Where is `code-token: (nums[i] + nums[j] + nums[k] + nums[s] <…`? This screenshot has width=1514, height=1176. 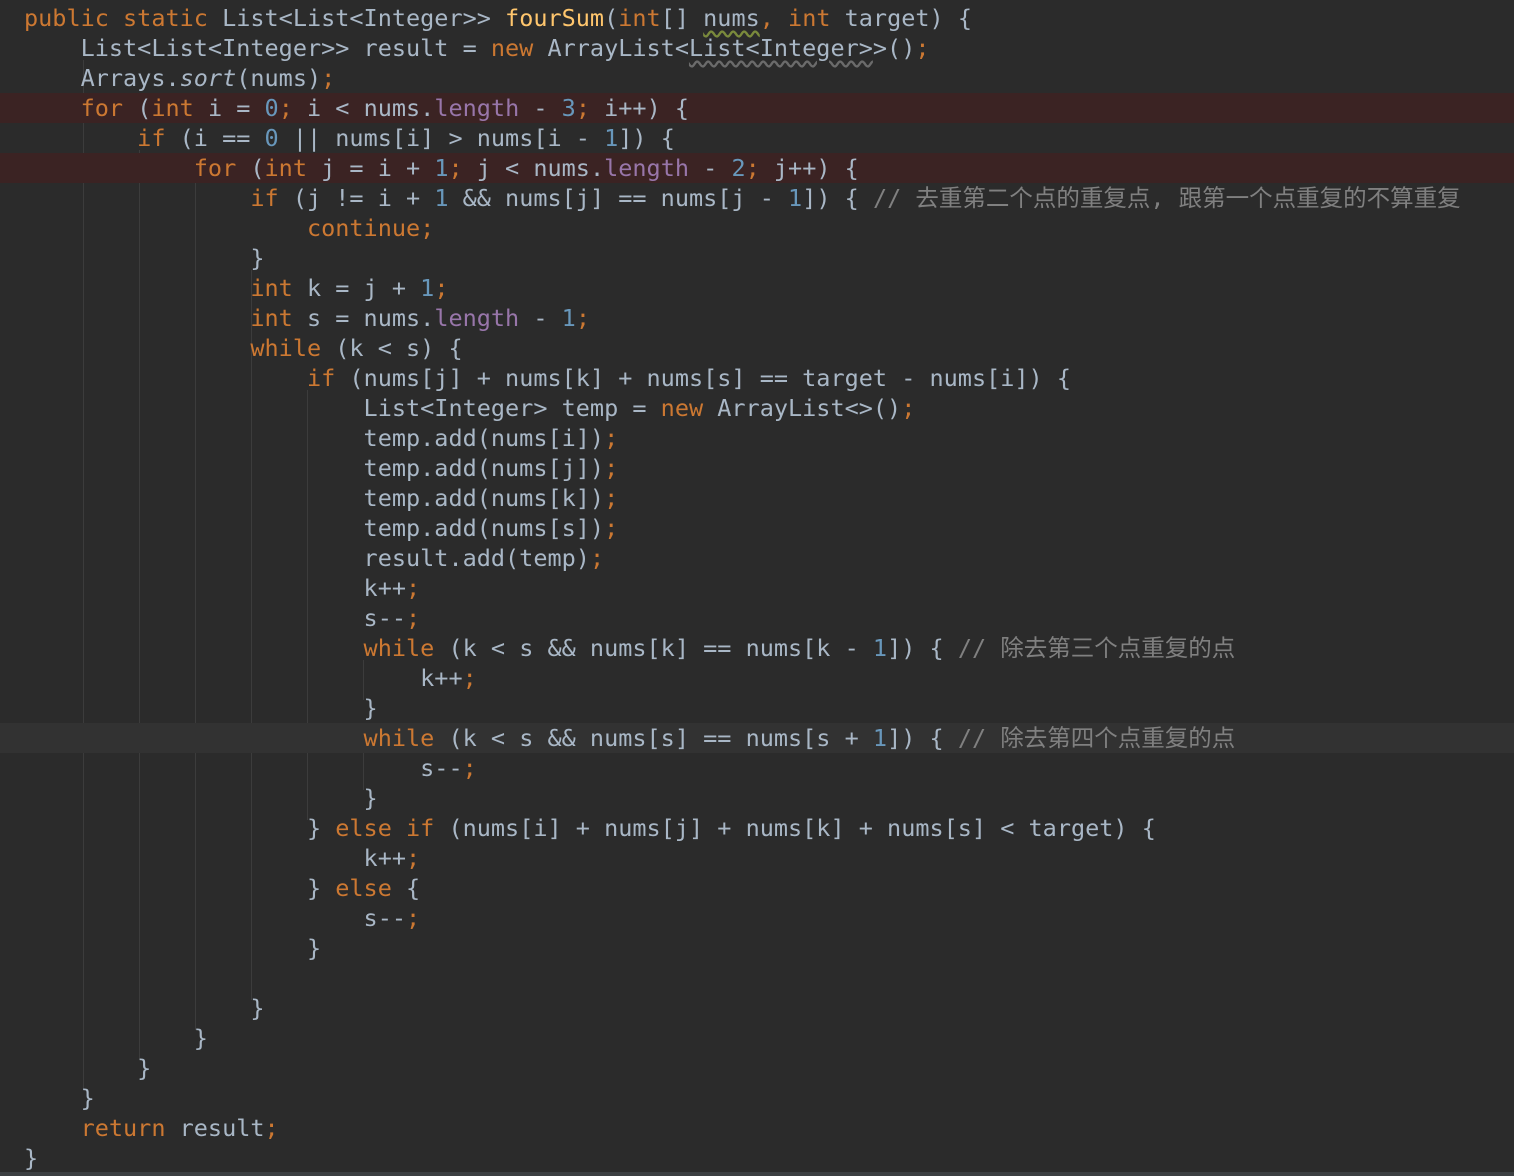
code-token: (nums[i] + nums[j] + nums[k] + nums[s] <… is located at coordinates (802, 828).